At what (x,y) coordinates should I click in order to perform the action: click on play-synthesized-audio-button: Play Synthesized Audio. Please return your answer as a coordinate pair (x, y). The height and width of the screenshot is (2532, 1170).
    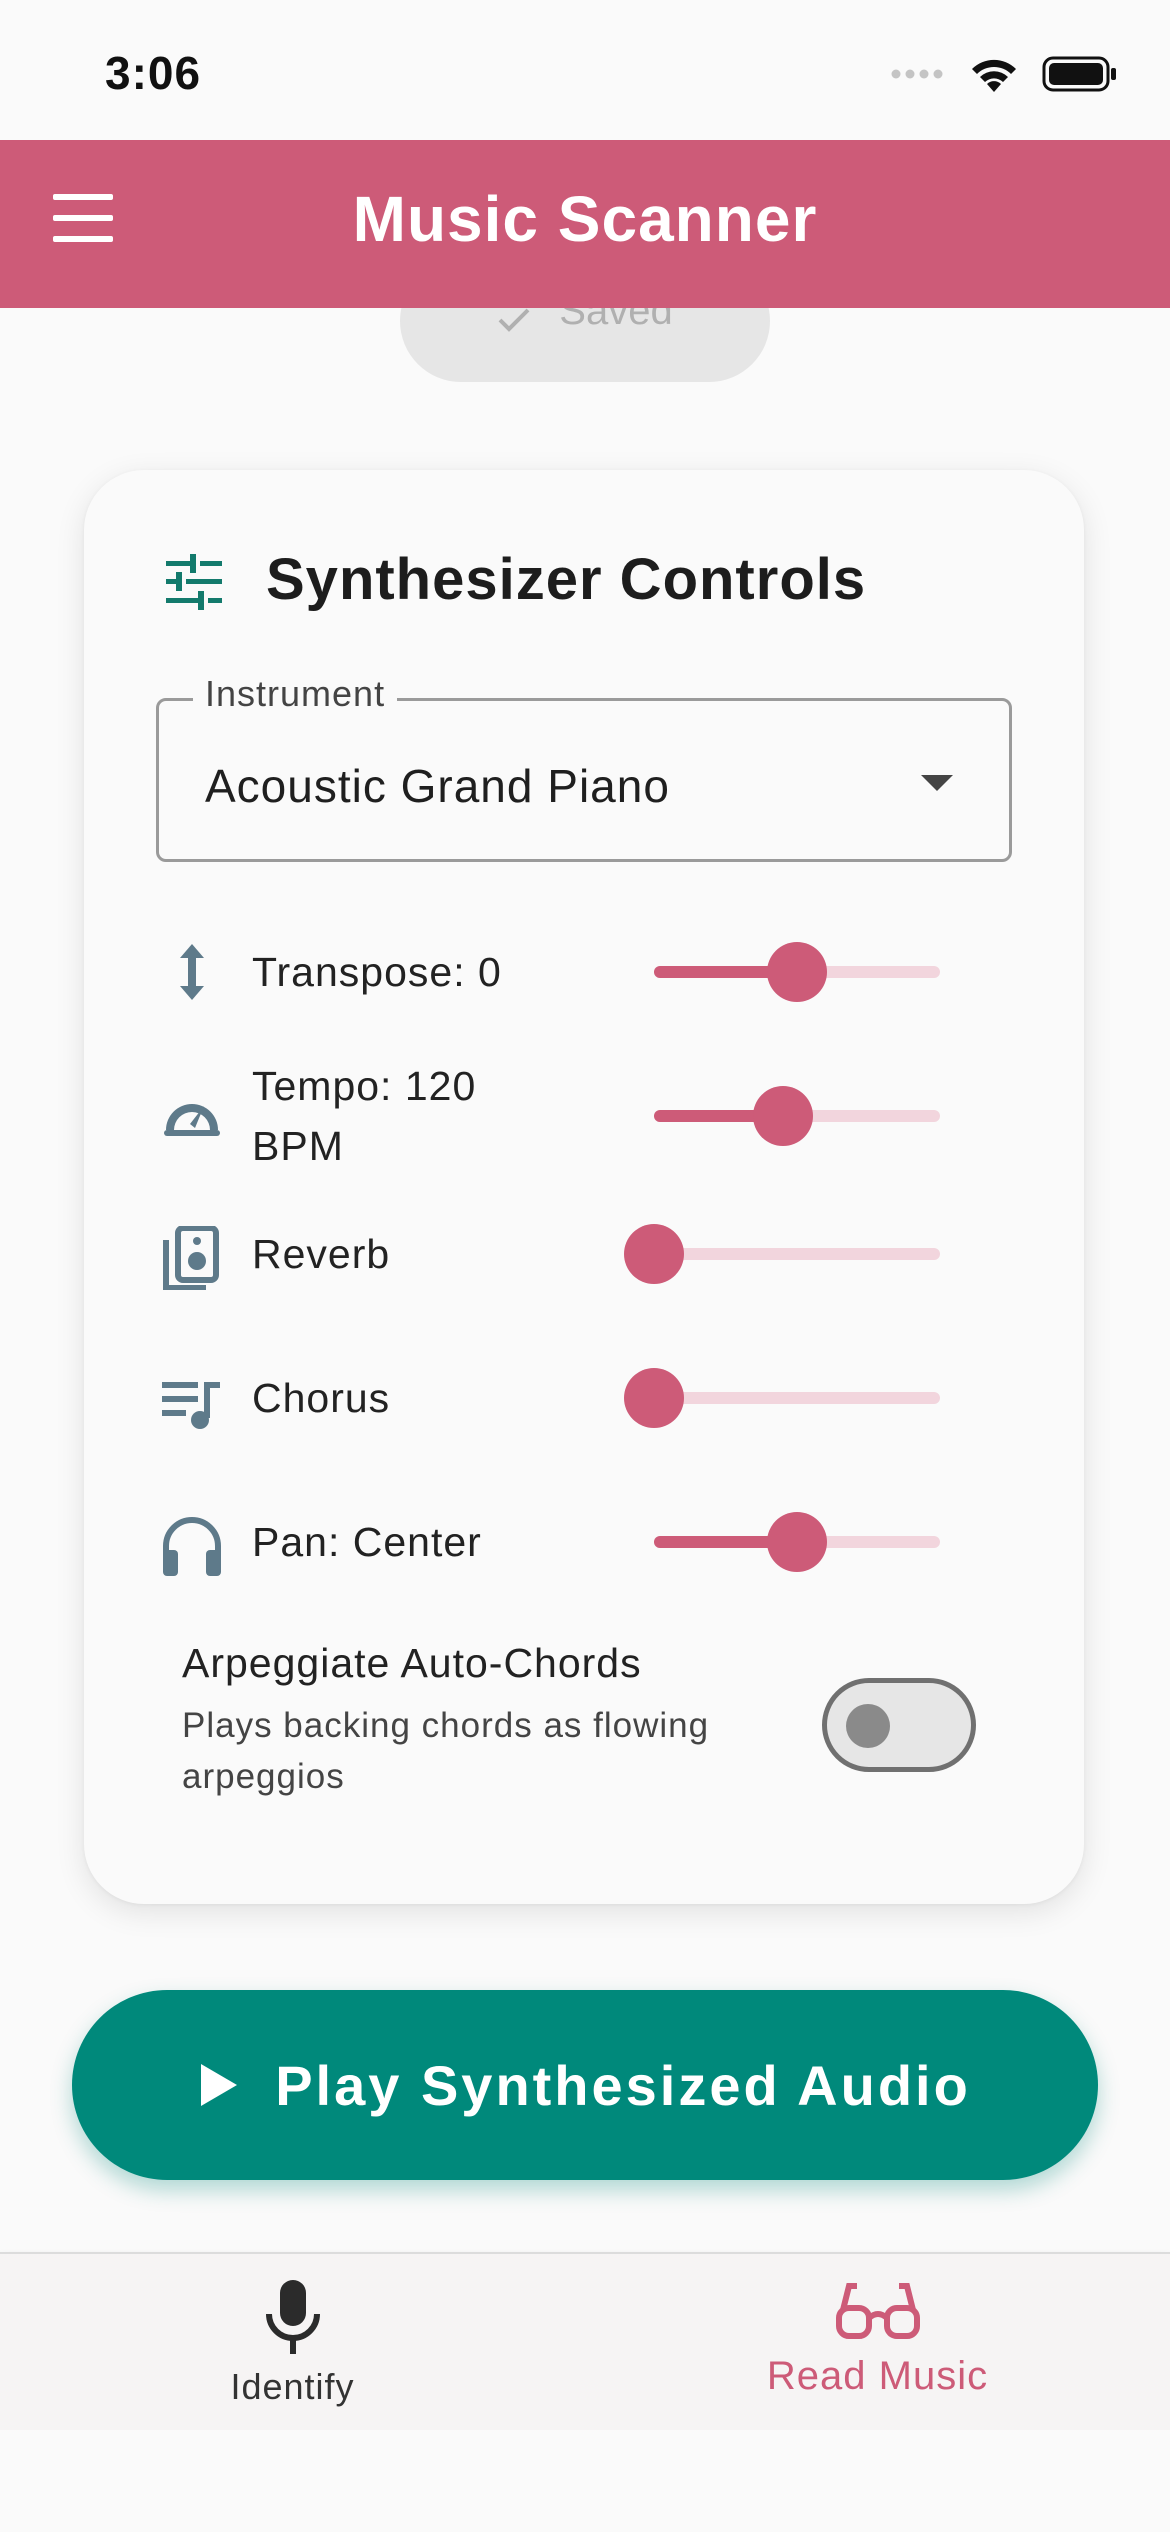
    Looking at the image, I should click on (585, 2085).